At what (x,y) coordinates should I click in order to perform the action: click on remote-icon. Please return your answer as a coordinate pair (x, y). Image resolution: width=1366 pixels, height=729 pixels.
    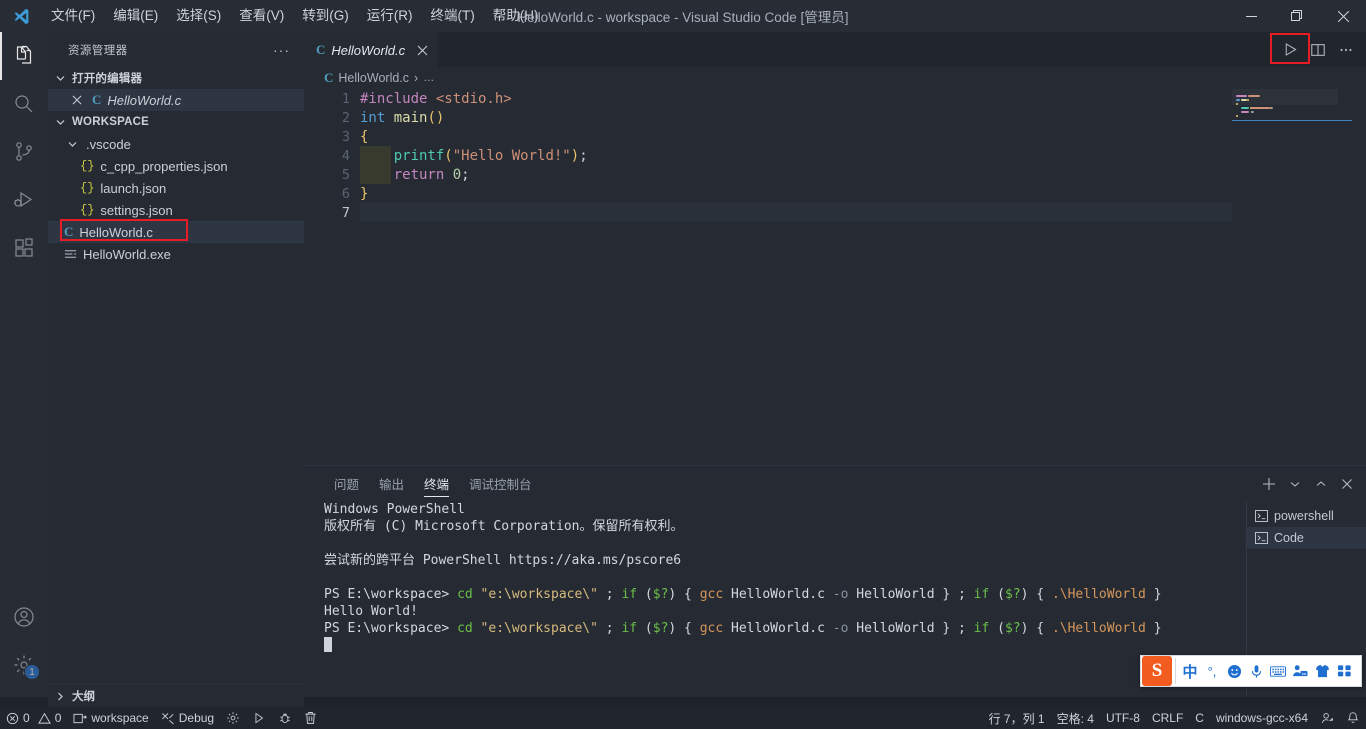
    Looking at the image, I should click on (80, 718).